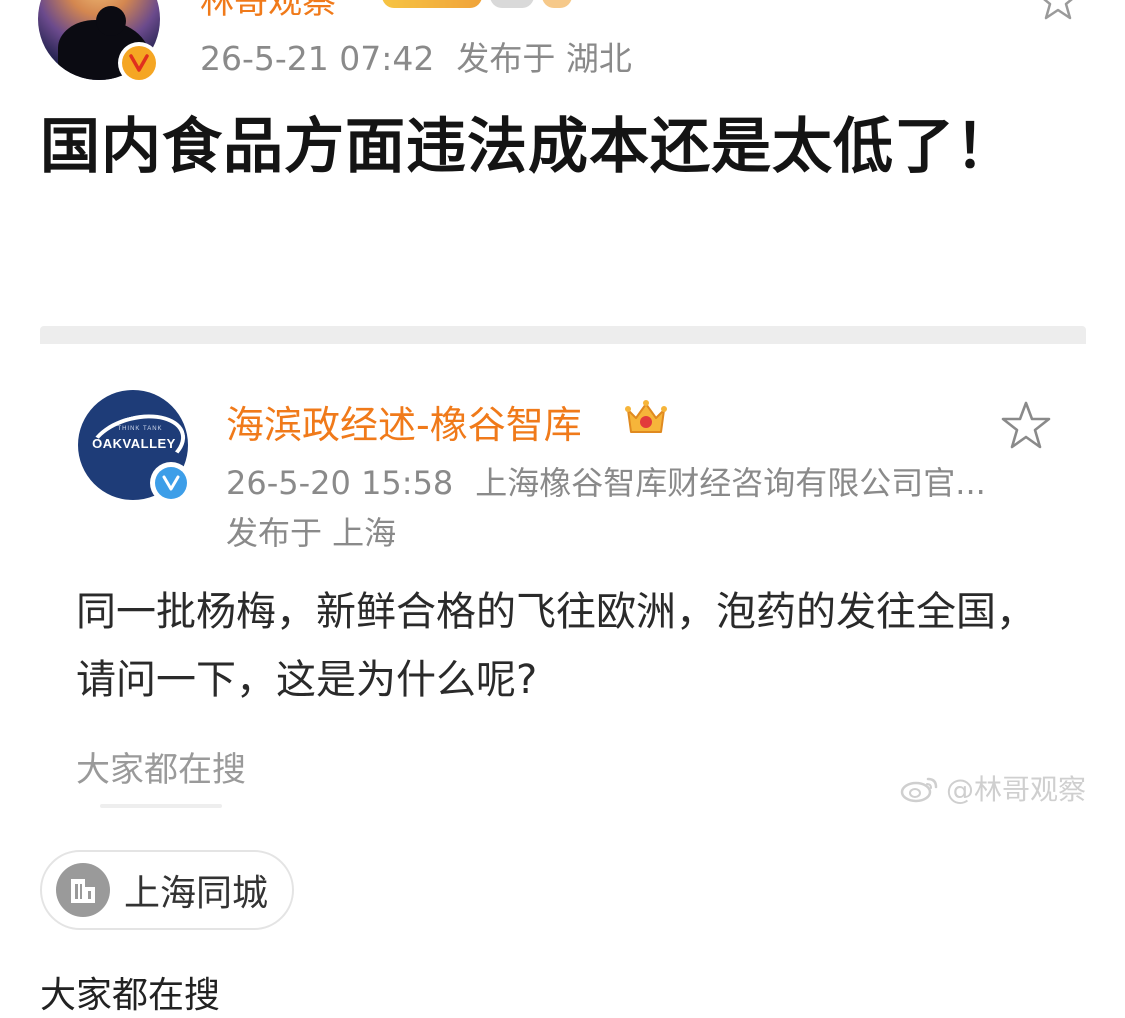 The width and height of the screenshot is (1125, 1018). What do you see at coordinates (140, 429) in the screenshot?
I see `logo-subtitle: THINK TANK` at bounding box center [140, 429].